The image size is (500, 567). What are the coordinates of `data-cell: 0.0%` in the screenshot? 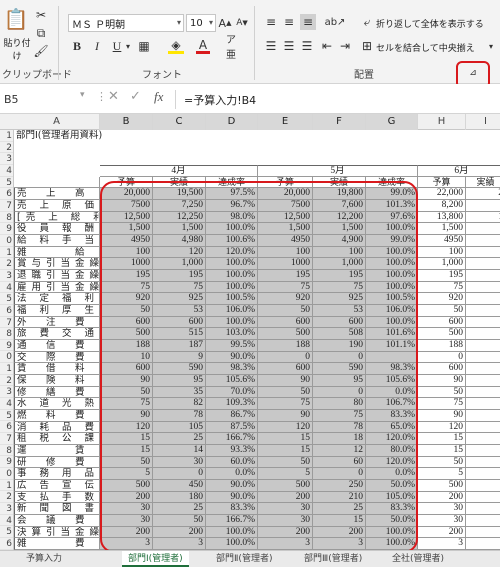 It's located at (232, 474).